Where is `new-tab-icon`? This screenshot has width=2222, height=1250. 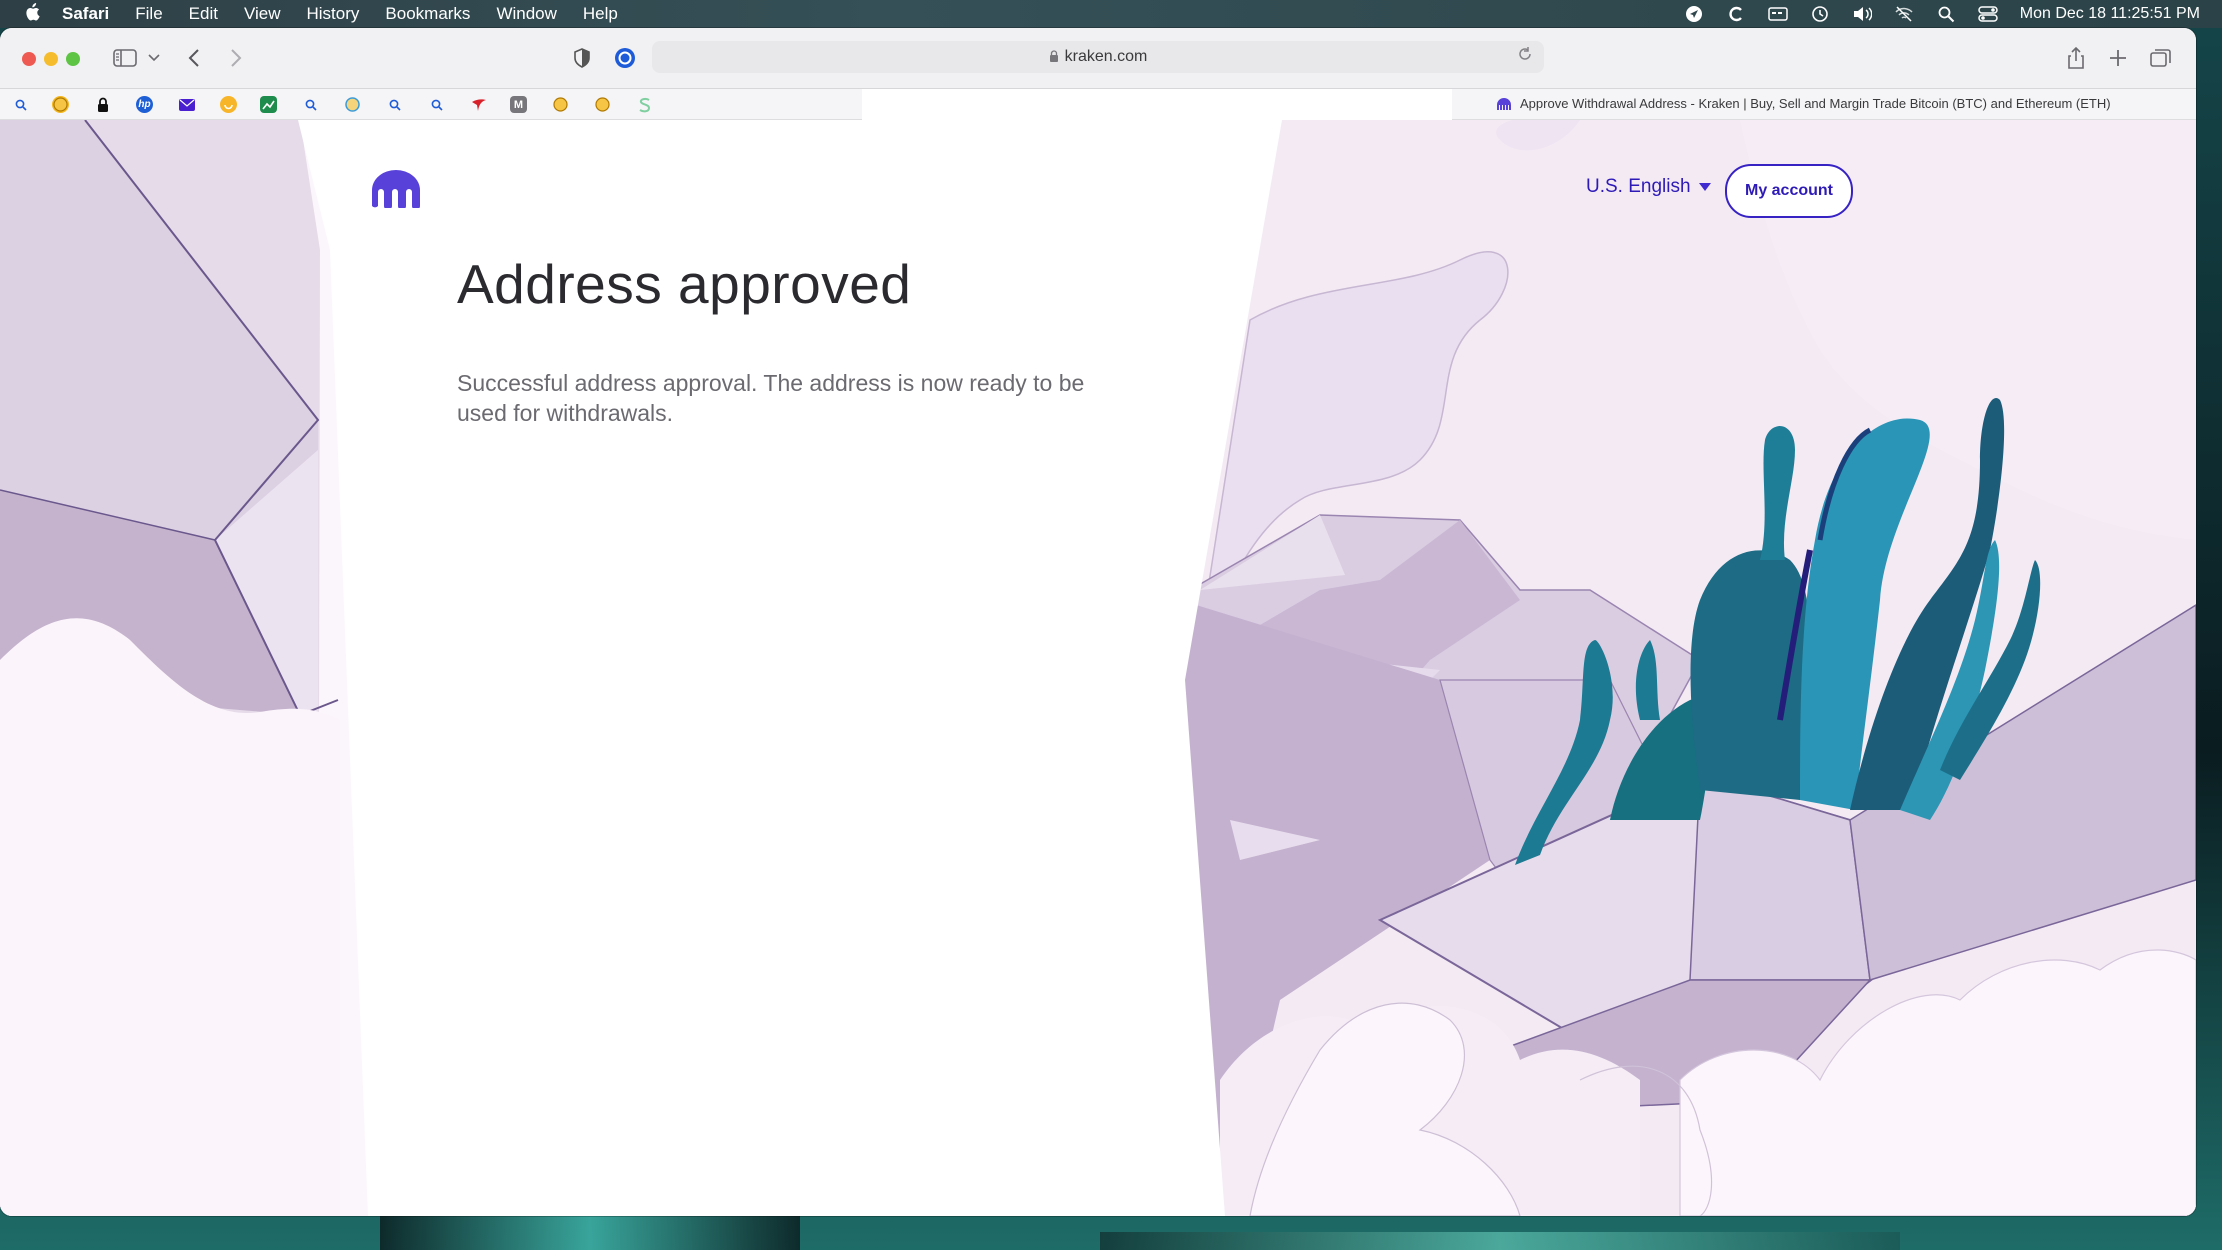
new-tab-icon is located at coordinates (2118, 58).